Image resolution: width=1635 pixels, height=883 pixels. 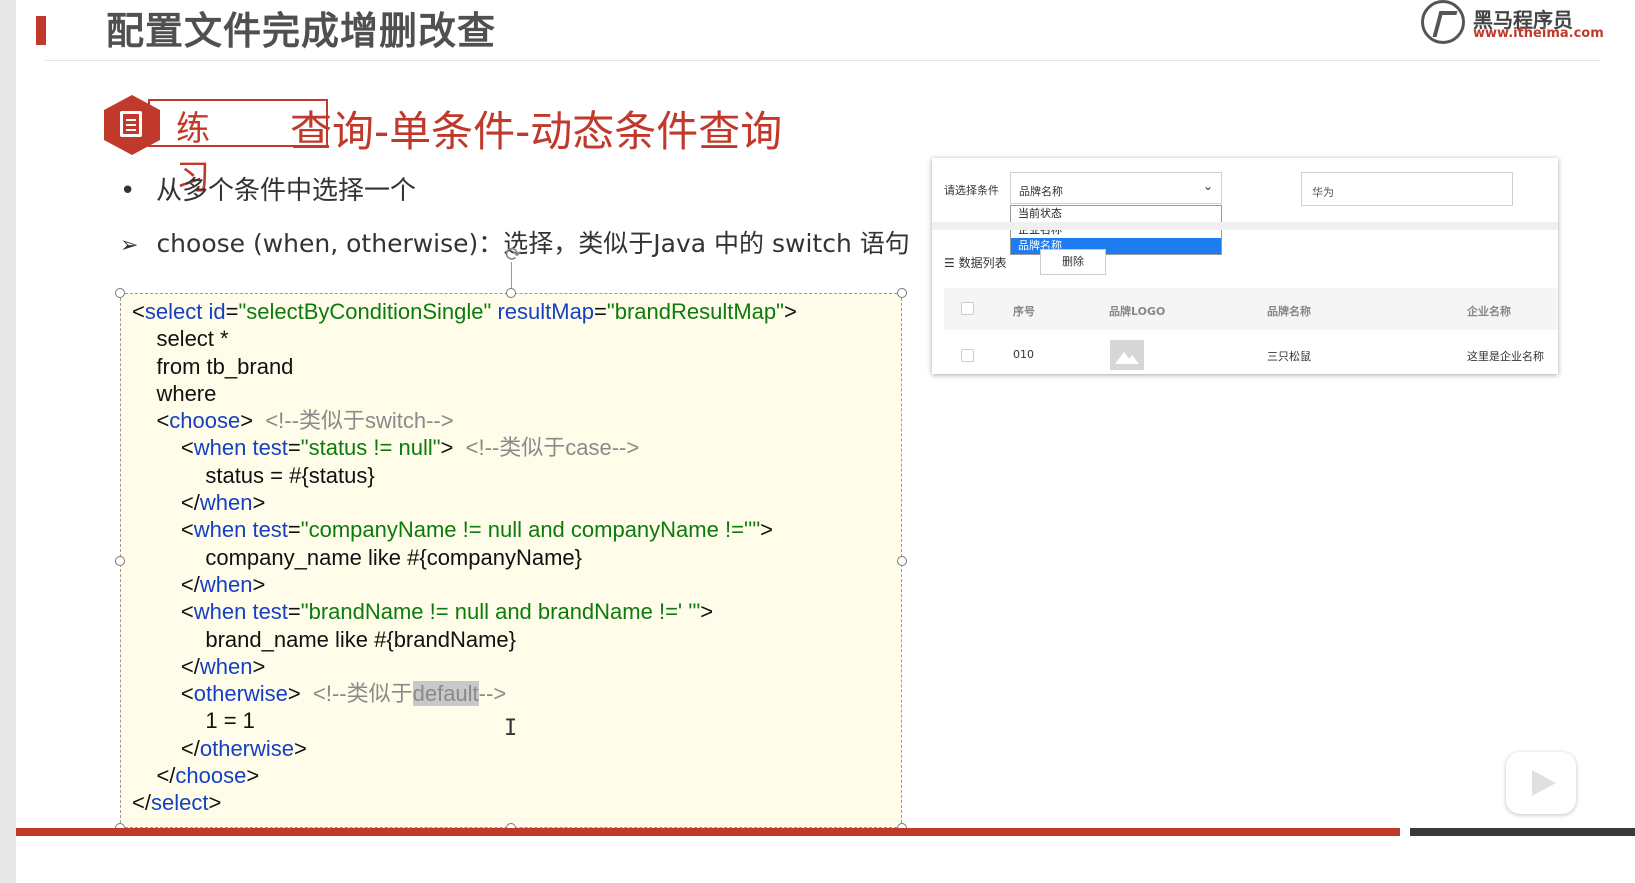 I want to click on code-line: </choose>, so click(x=196, y=776).